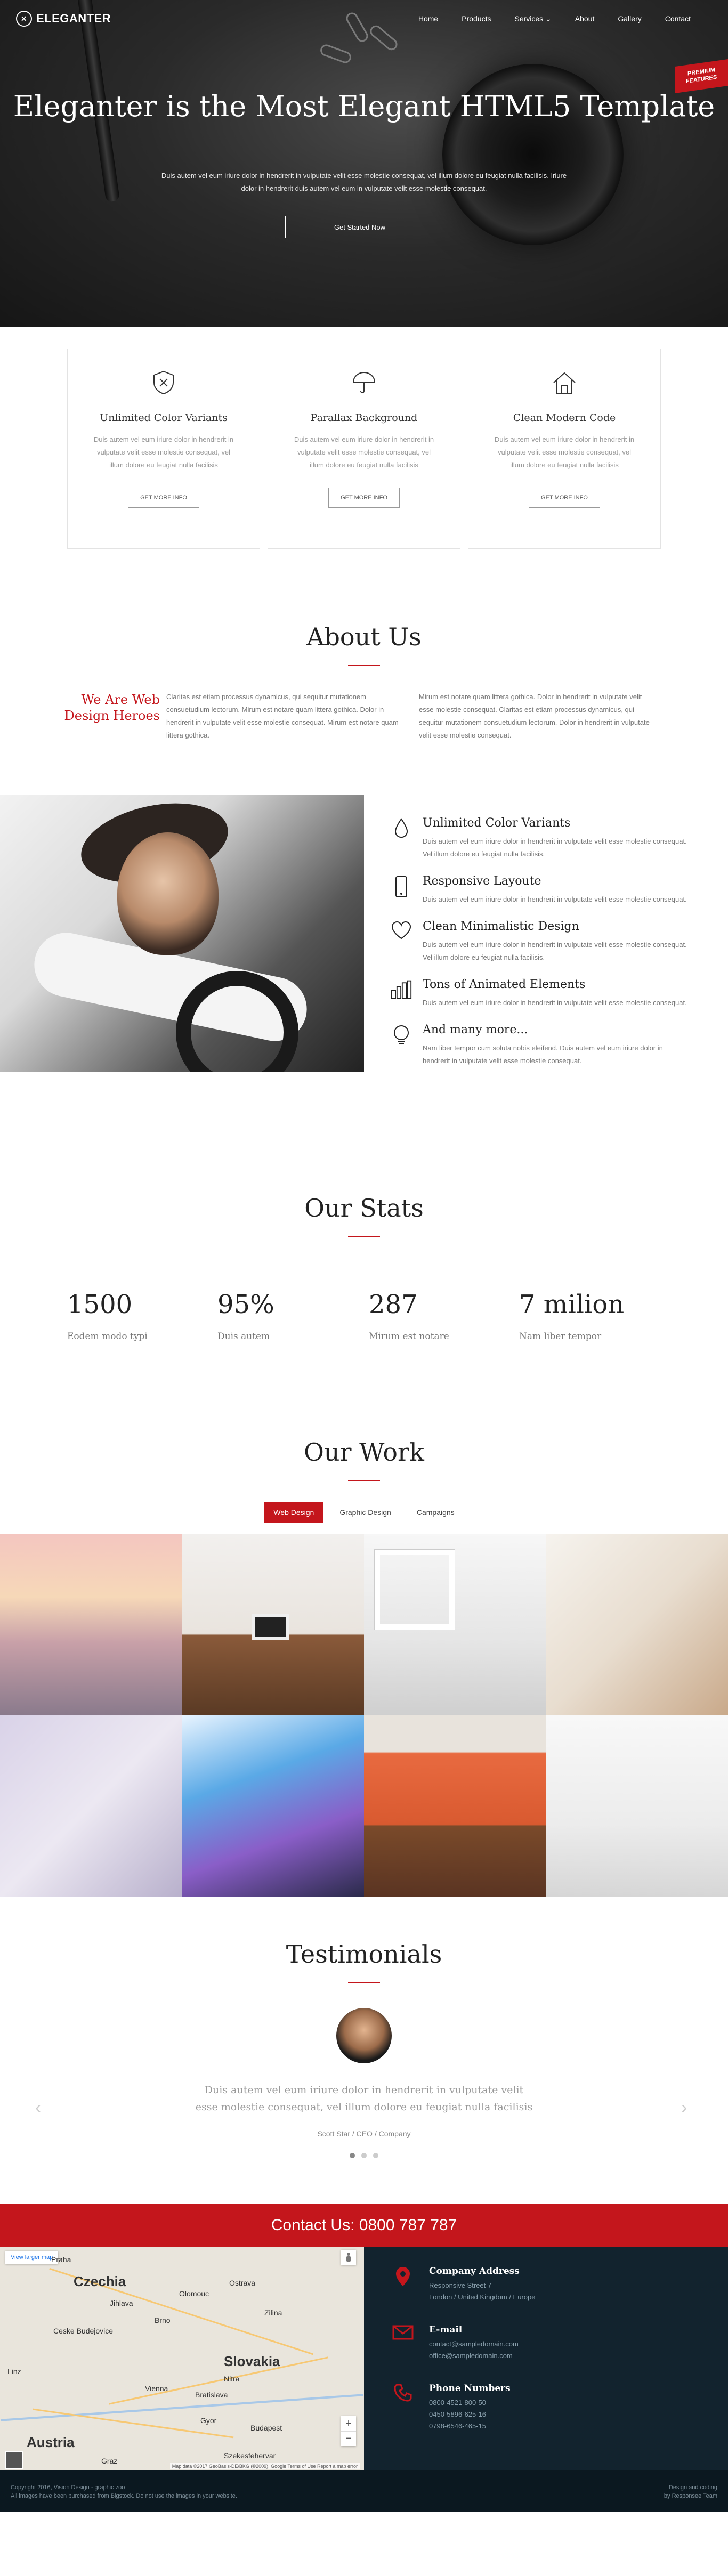 The width and height of the screenshot is (728, 2576). What do you see at coordinates (470, 2426) in the screenshot?
I see `contact-phone: 0798-6546-465-15` at bounding box center [470, 2426].